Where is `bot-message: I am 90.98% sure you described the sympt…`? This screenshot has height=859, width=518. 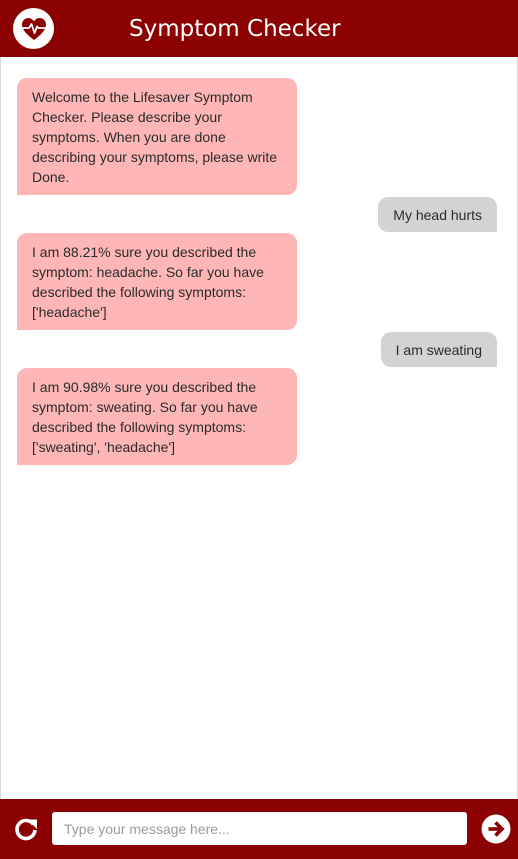
bot-message: I am 90.98% sure you described the sympt… is located at coordinates (157, 416).